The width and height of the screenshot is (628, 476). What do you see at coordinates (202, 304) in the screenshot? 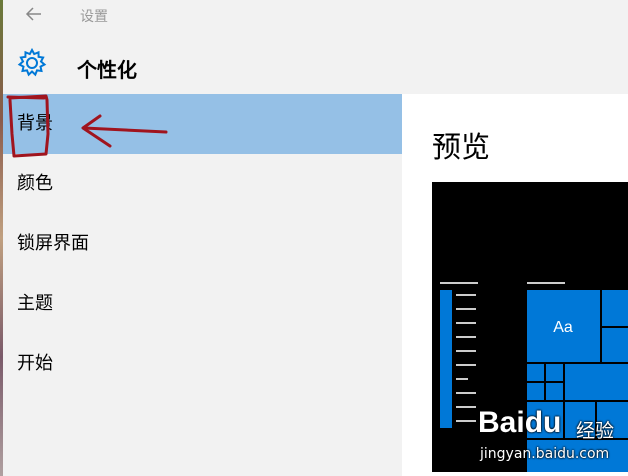
I see `sidebar-item-themes: 主题` at bounding box center [202, 304].